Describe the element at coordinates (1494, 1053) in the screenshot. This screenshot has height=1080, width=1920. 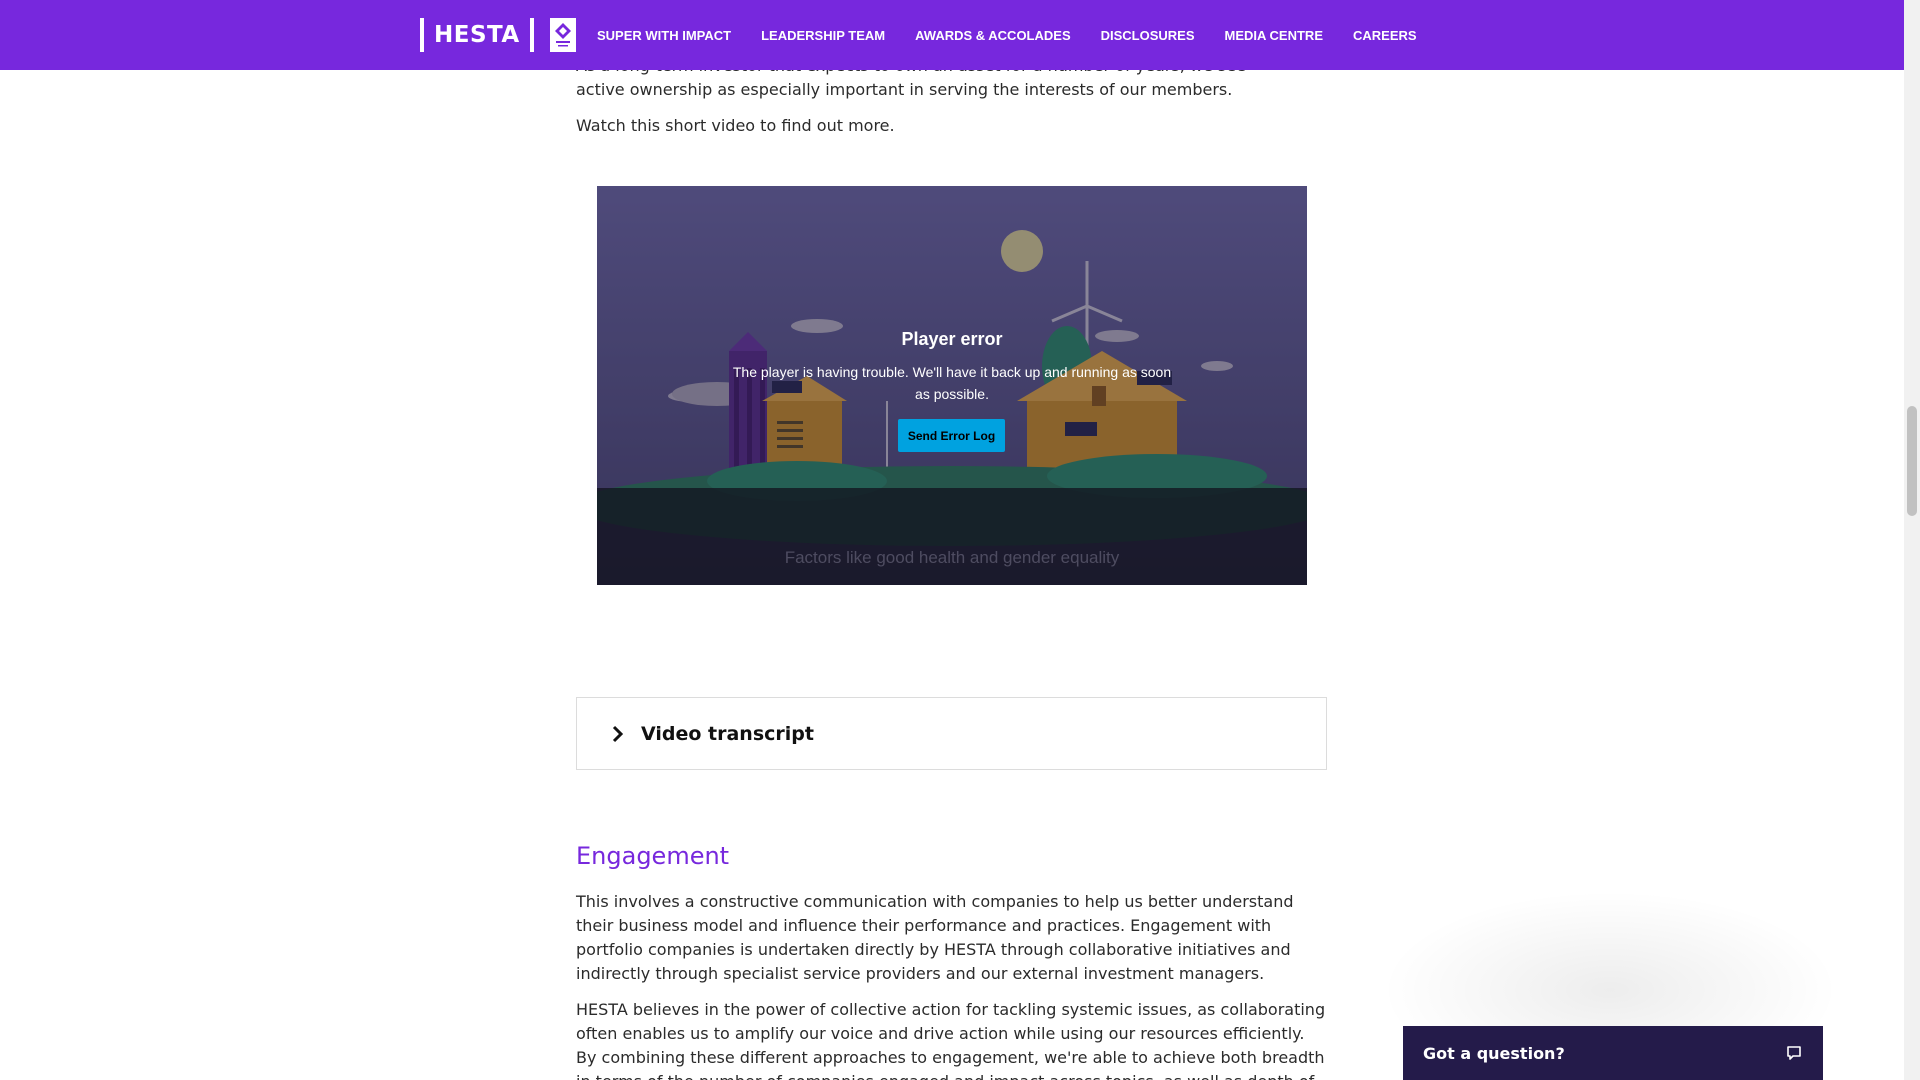
I see `chat-label: Got a question?` at that location.